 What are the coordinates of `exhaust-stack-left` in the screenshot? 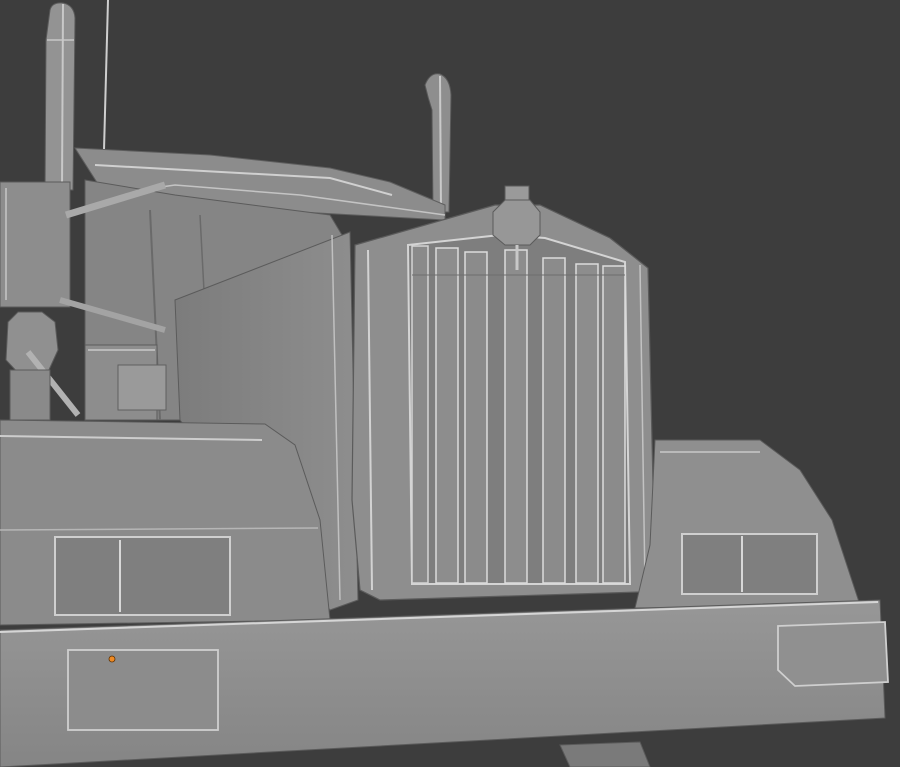 It's located at (60, 96).